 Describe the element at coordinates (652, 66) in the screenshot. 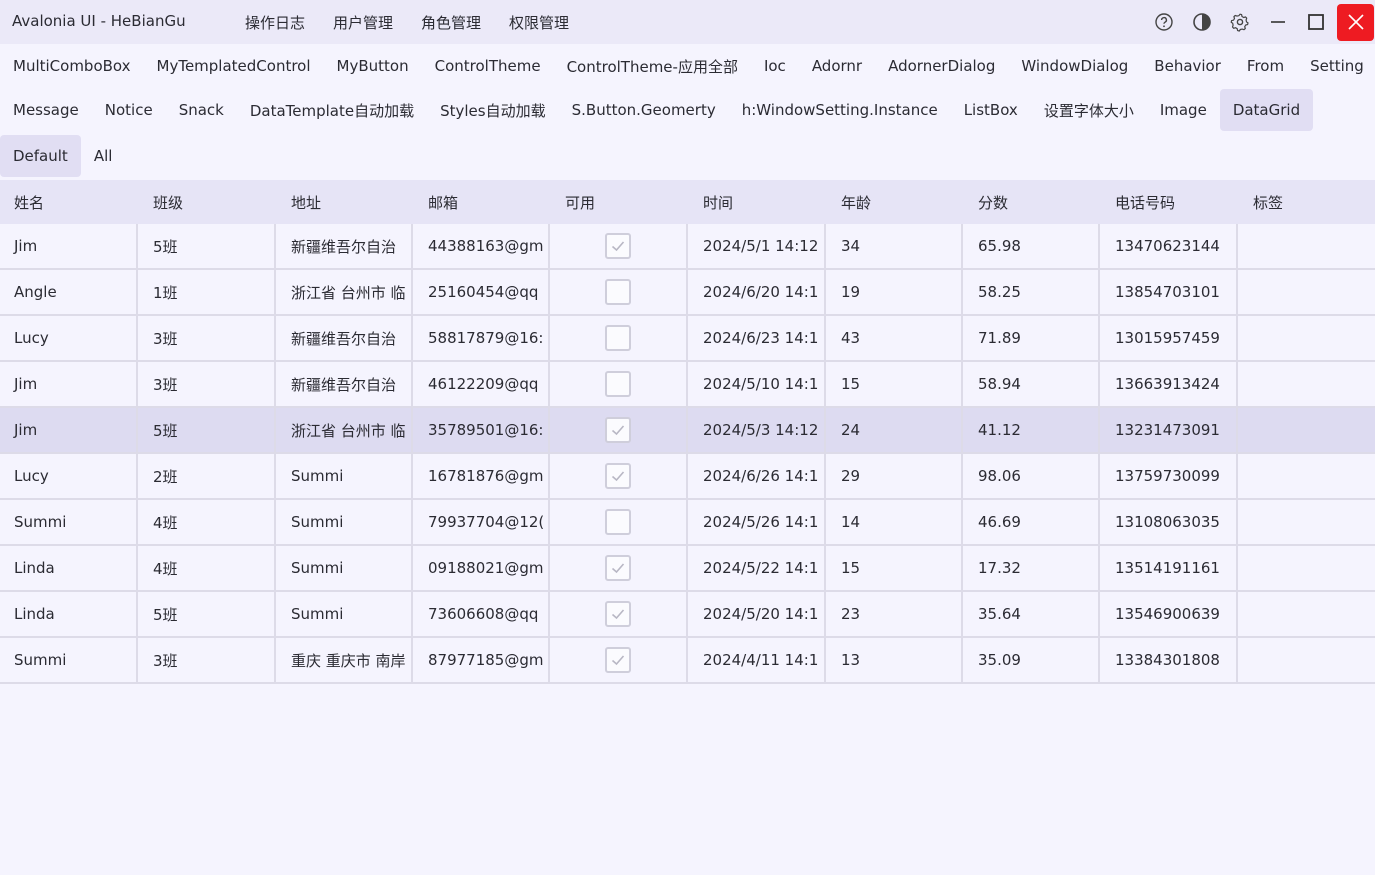

I see `tab-controltheme-apply-all: ControlTheme-应用全部` at that location.